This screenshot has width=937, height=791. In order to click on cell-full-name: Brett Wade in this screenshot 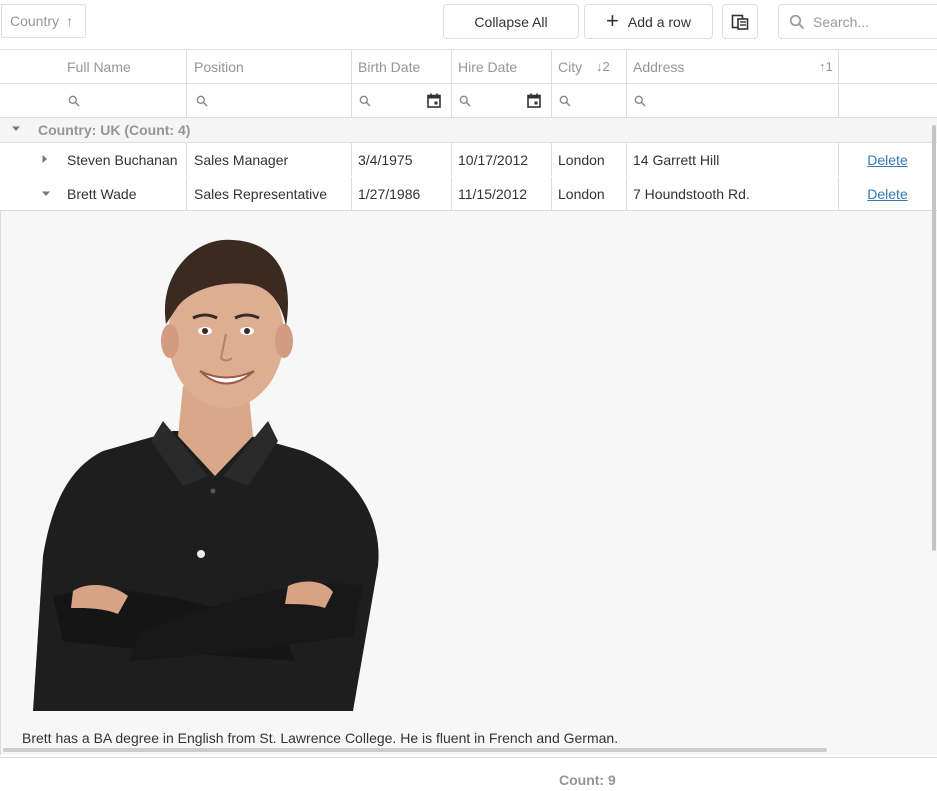, I will do `click(102, 193)`.